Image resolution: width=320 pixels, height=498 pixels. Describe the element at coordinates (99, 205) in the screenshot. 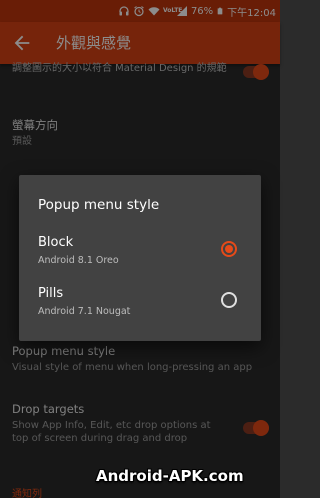

I see `dialog-title: Popup menu style` at that location.